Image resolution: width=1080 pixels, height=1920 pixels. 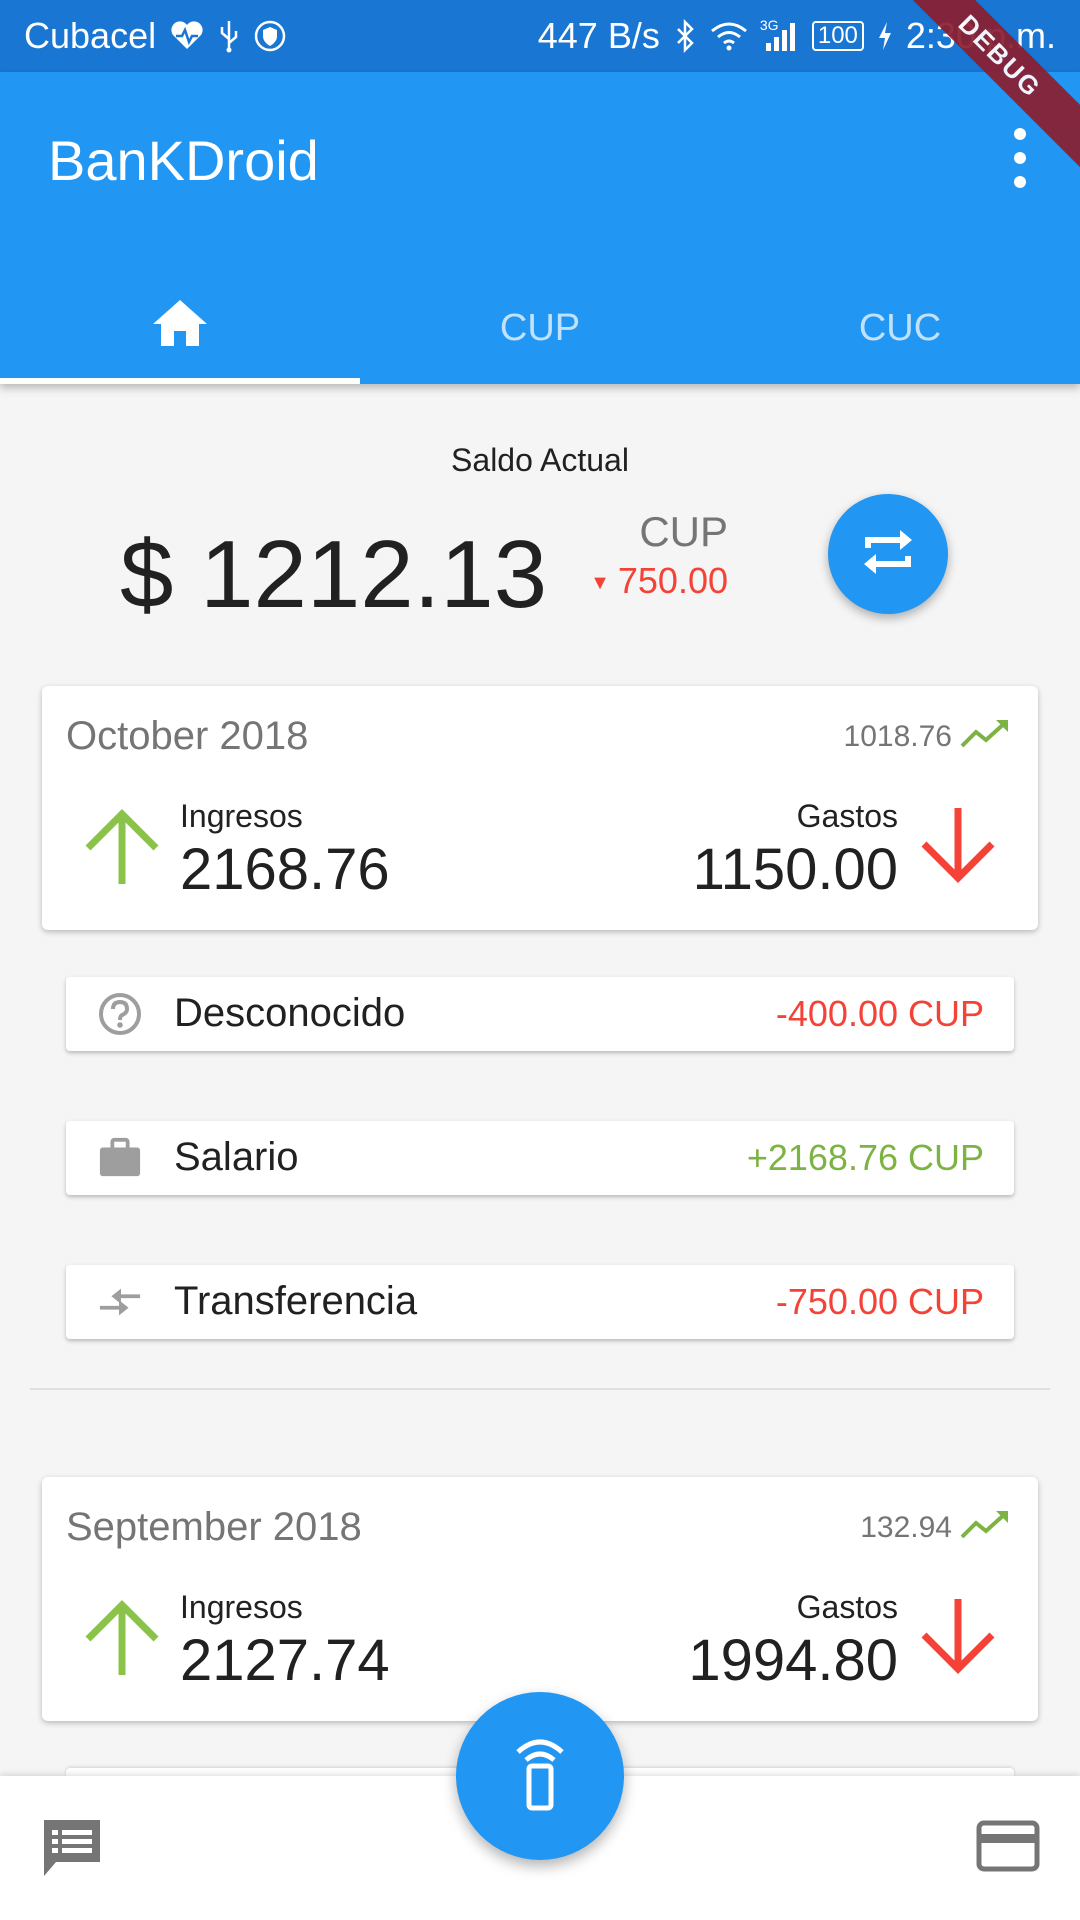 What do you see at coordinates (795, 869) in the screenshot?
I see `expense-value: 1150.00` at bounding box center [795, 869].